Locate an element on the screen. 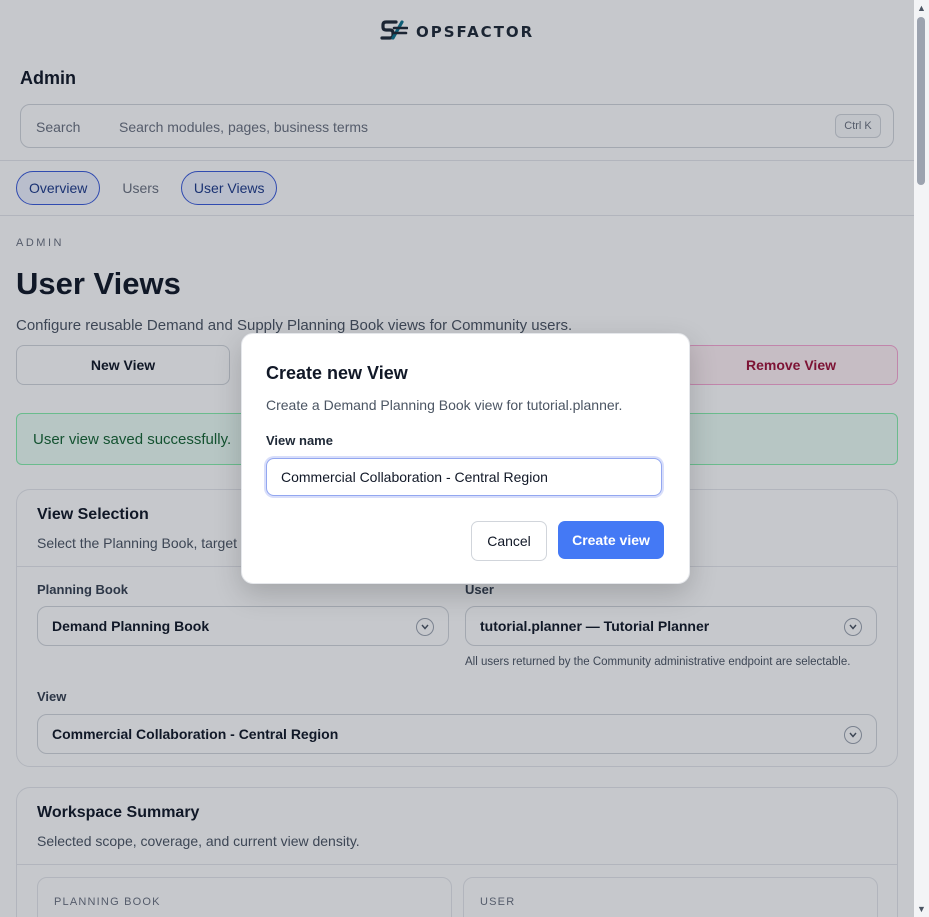  dialog-title: Create new View is located at coordinates (337, 373).